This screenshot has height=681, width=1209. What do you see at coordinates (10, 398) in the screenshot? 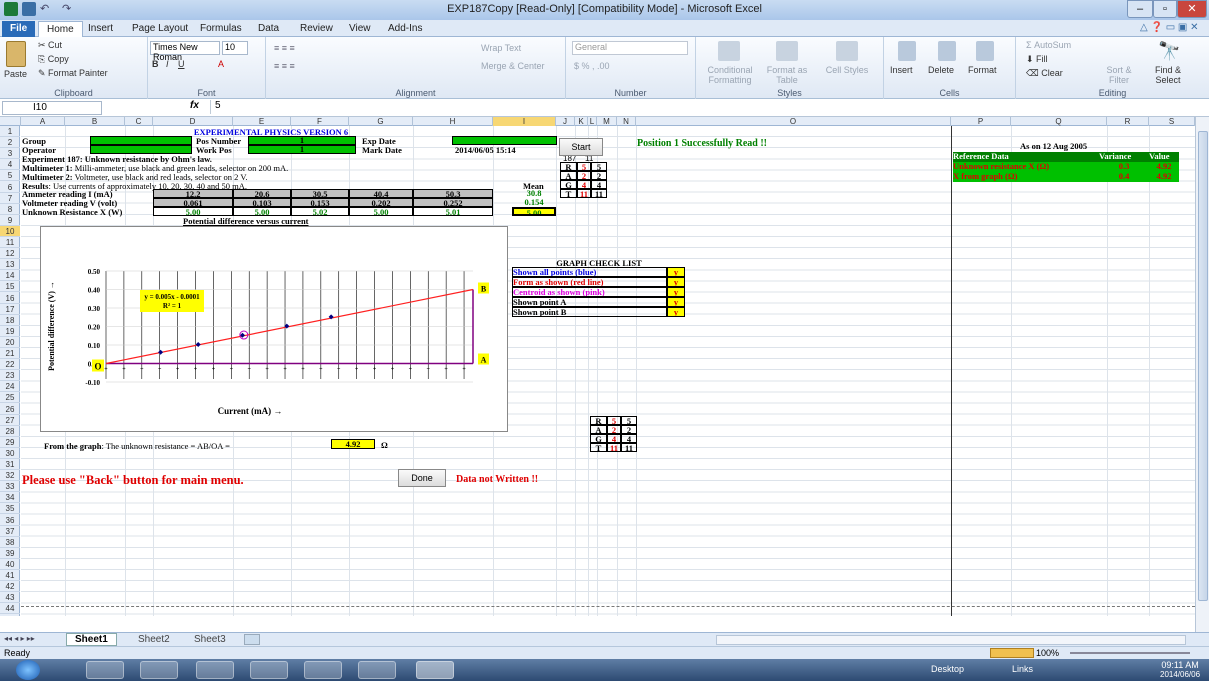
I see `row-header: 25` at bounding box center [10, 398].